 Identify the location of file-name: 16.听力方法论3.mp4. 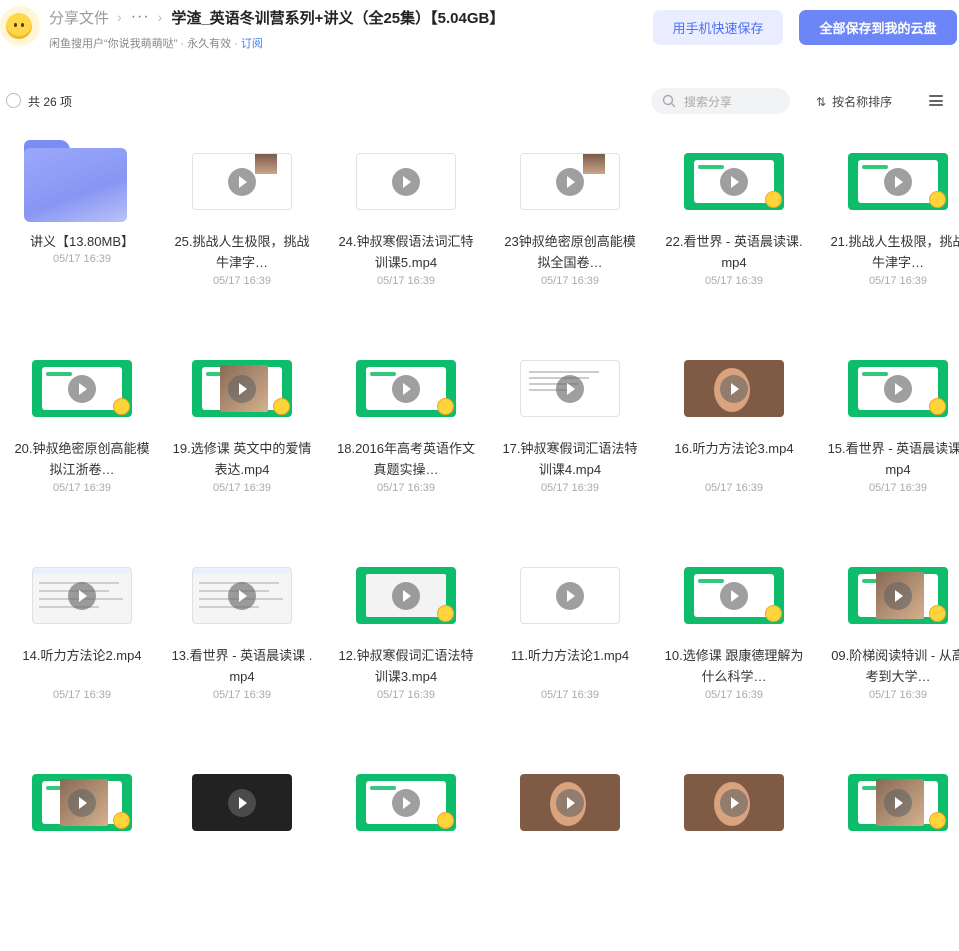
(734, 448).